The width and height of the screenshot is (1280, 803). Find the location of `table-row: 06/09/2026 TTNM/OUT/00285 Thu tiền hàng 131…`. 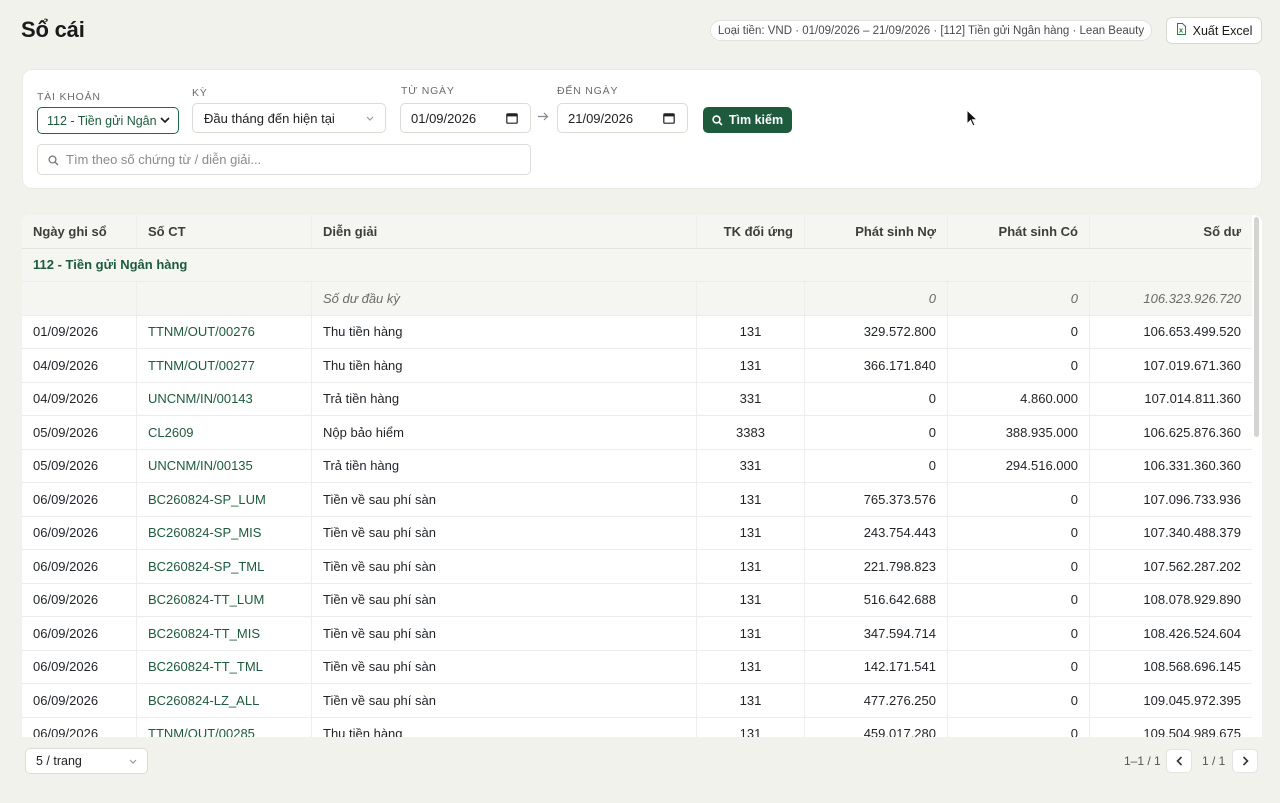

table-row: 06/09/2026 TTNM/OUT/00285 Thu tiền hàng 131… is located at coordinates (637, 727).